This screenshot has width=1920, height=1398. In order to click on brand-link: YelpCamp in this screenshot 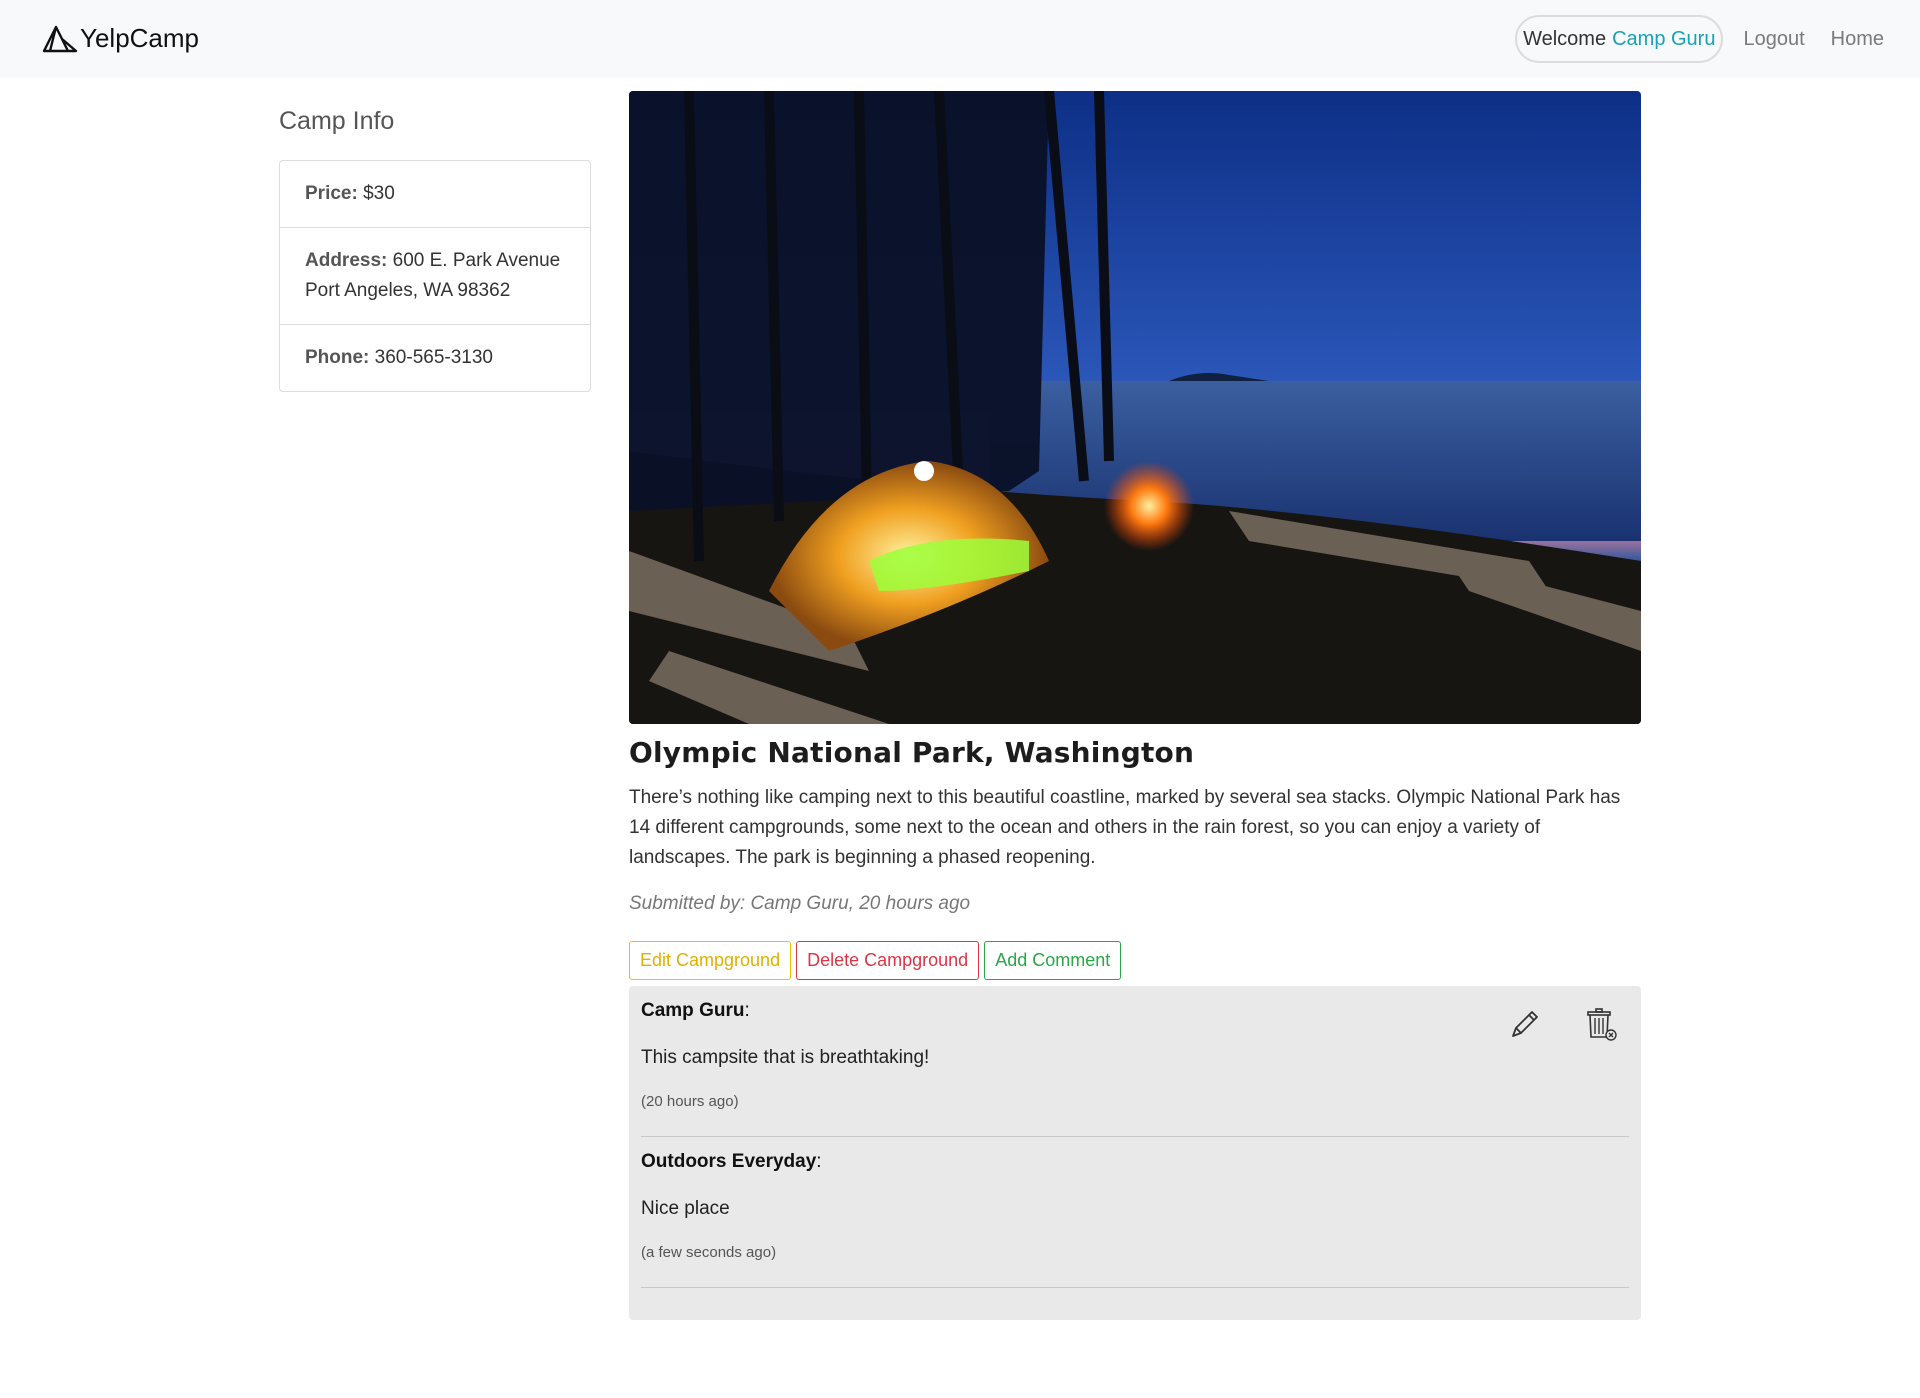, I will do `click(120, 38)`.